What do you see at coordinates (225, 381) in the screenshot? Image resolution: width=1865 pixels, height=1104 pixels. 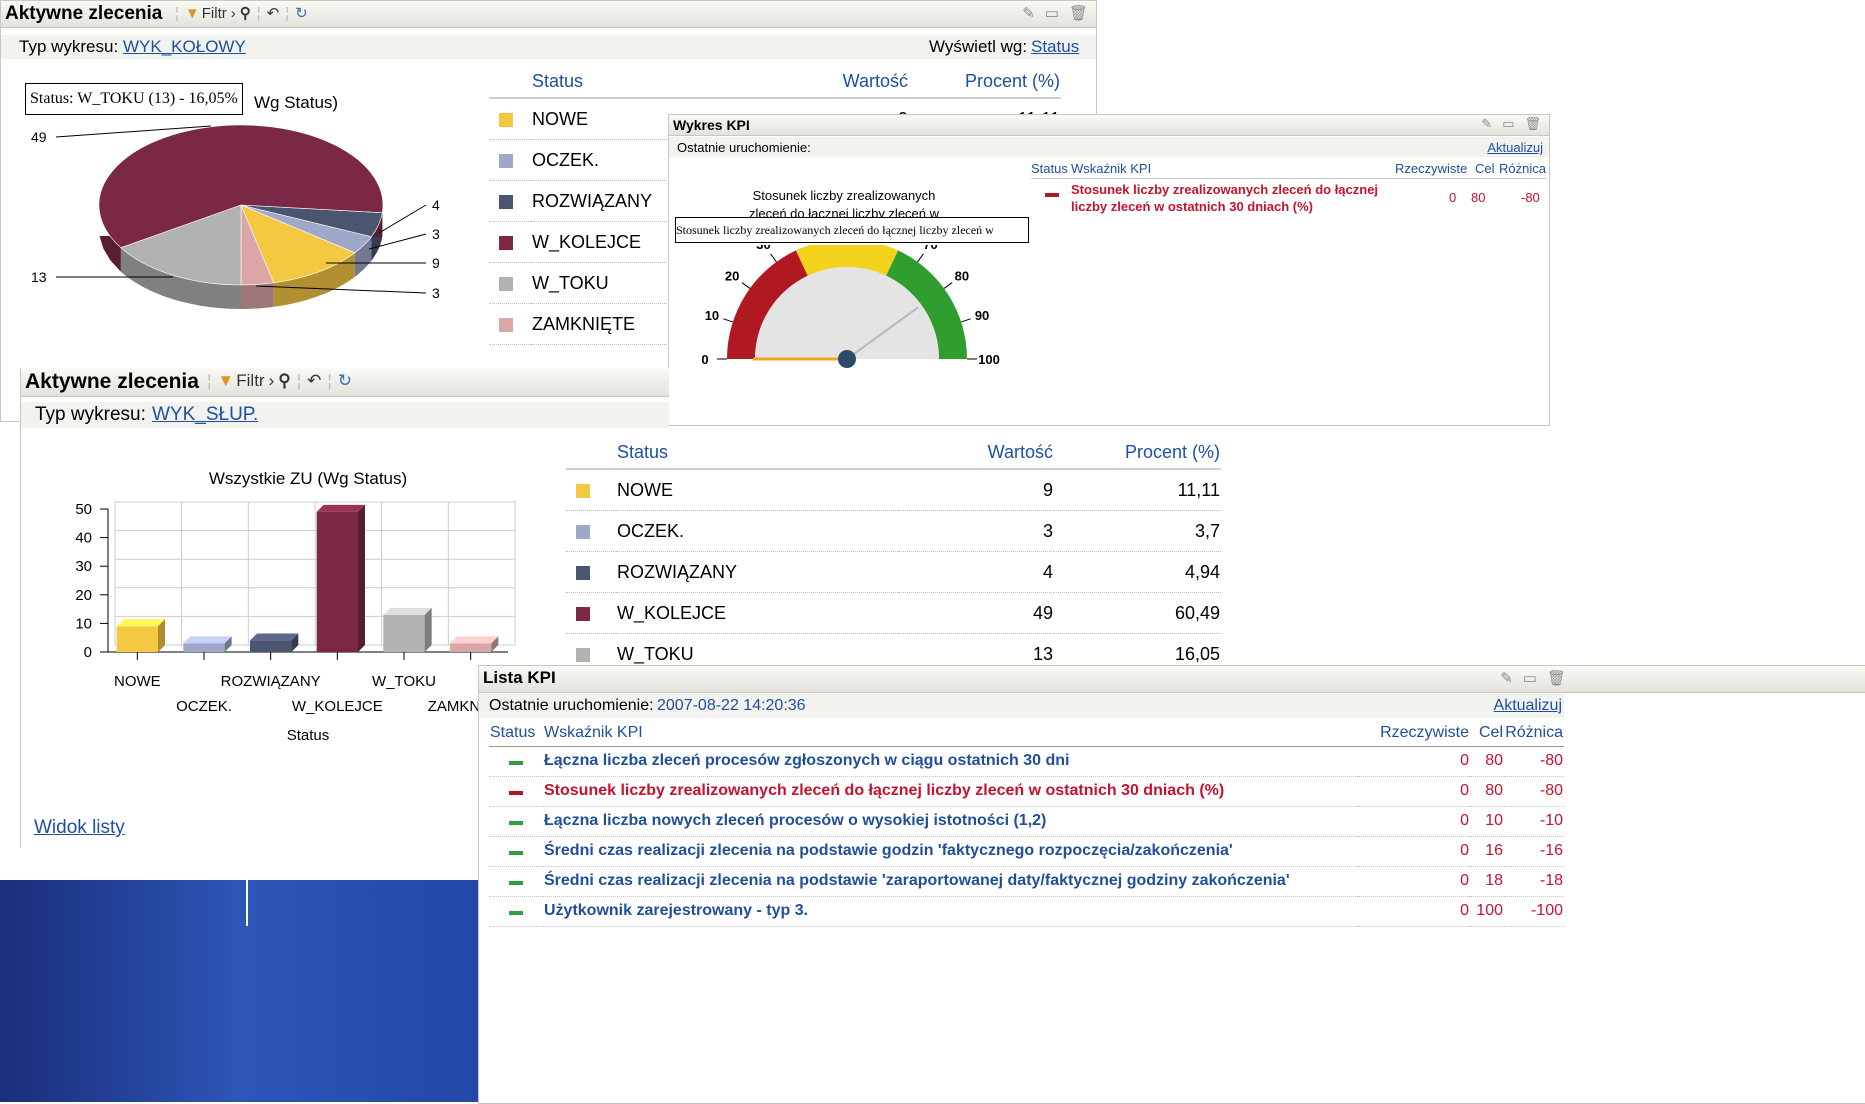 I see `filter-icon: ▼` at bounding box center [225, 381].